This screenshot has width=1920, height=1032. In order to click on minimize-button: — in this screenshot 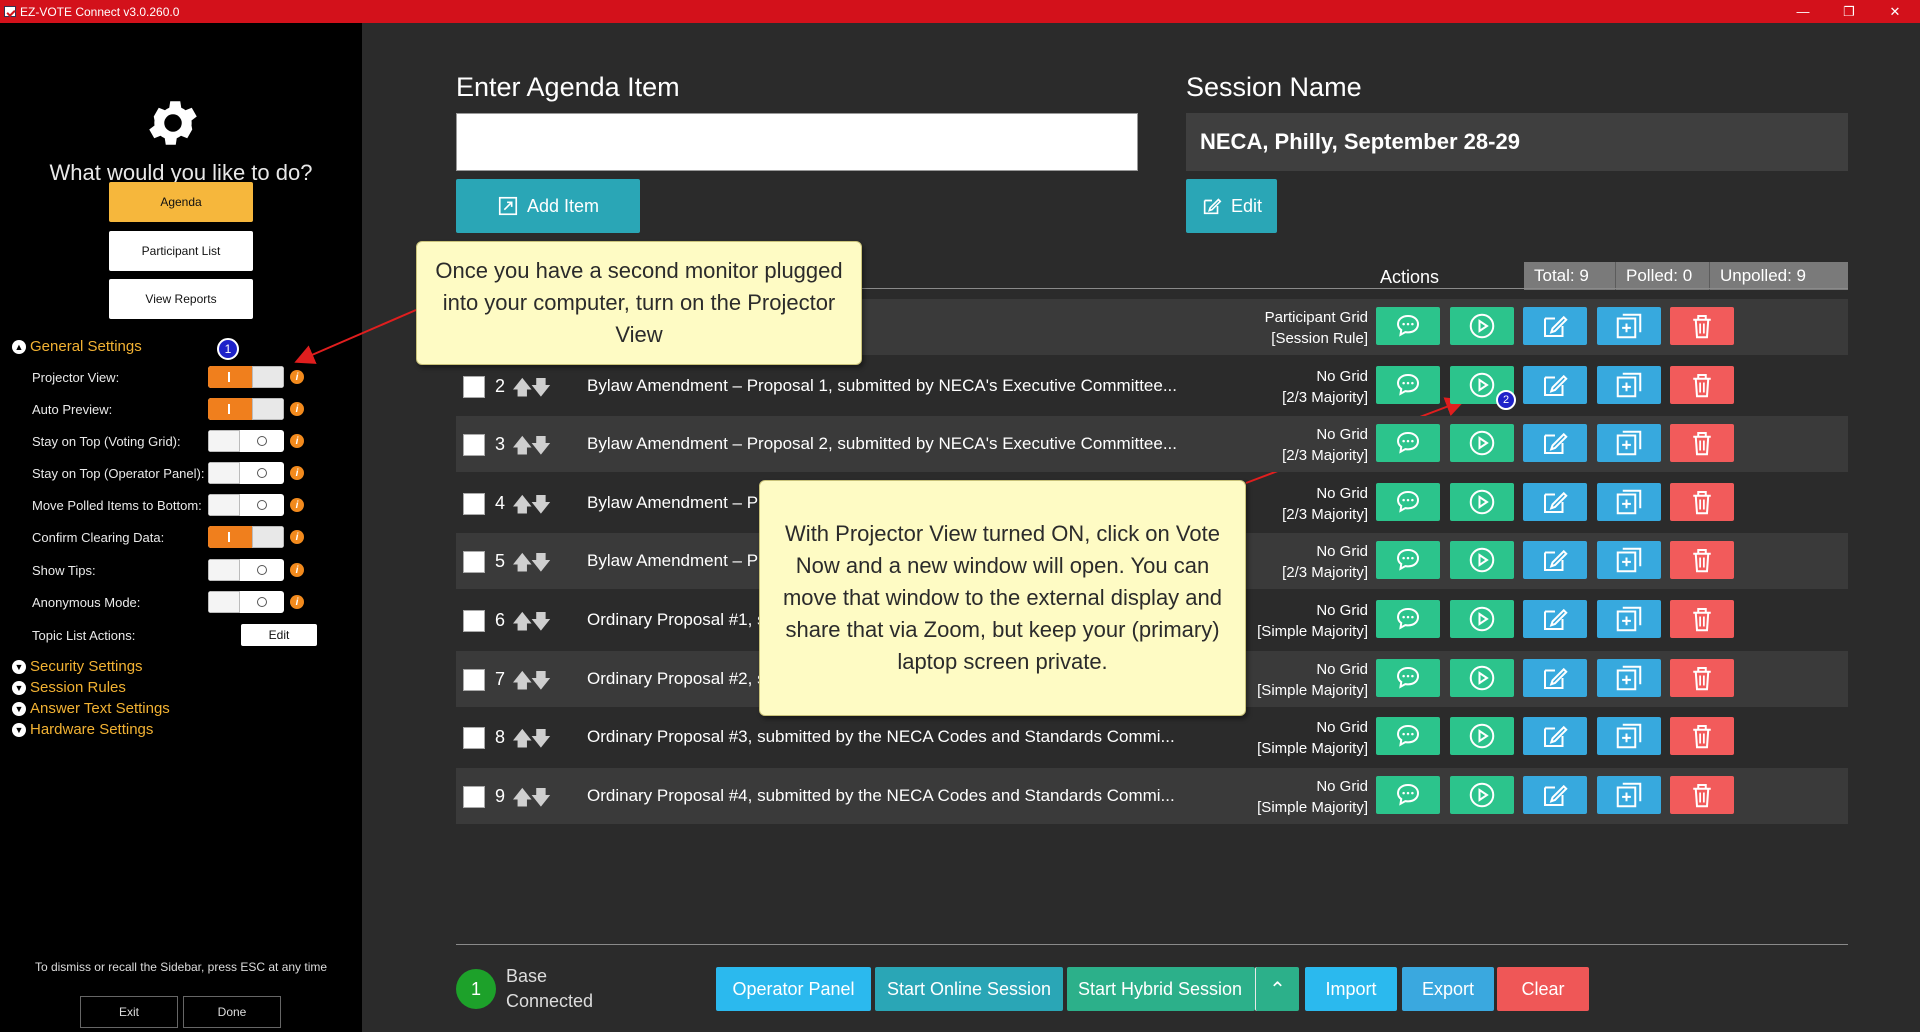, I will do `click(1803, 11)`.